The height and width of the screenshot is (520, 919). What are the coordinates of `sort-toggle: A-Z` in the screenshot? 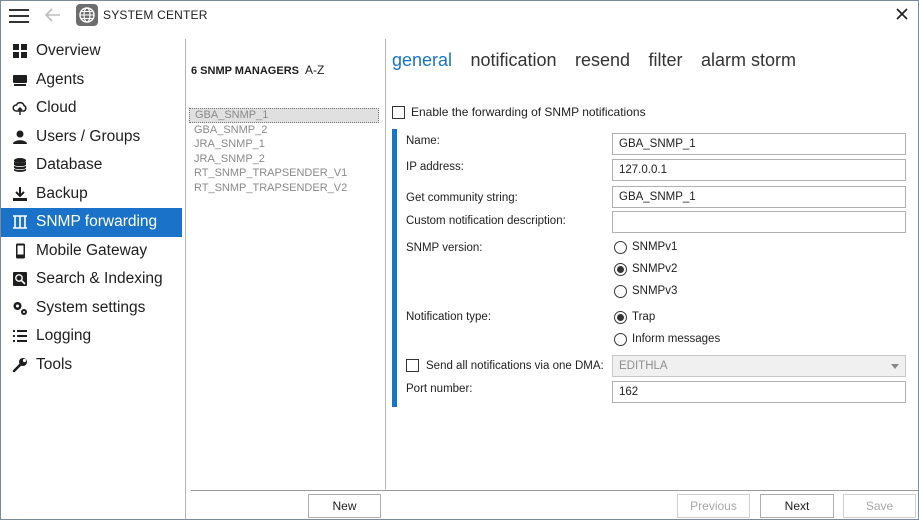 It's located at (314, 70).